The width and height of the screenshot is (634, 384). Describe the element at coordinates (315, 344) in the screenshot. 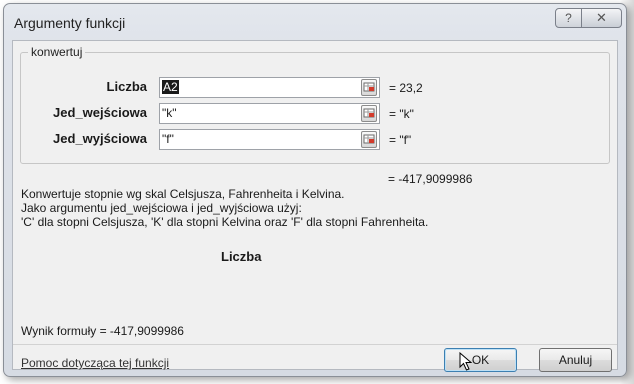

I see `footer-divider` at that location.